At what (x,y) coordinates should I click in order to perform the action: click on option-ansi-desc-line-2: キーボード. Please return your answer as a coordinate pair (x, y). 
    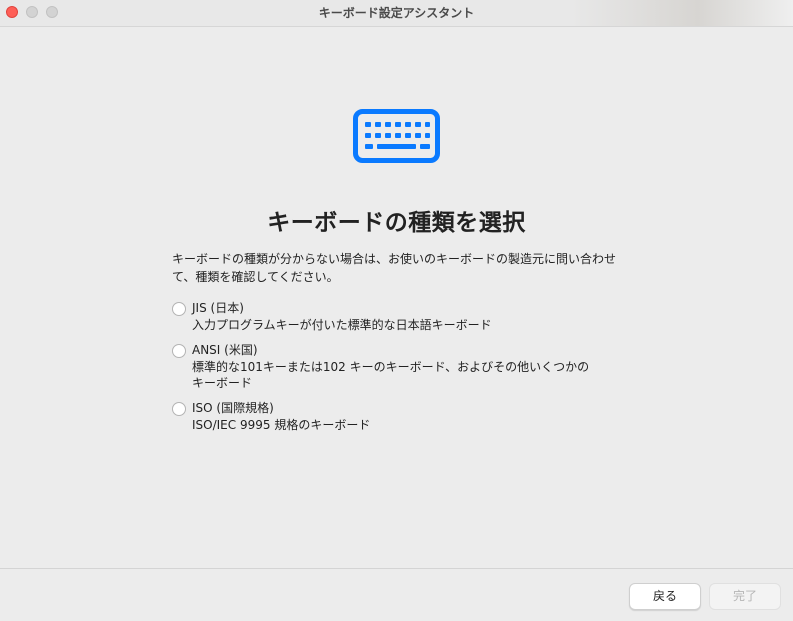
    Looking at the image, I should click on (222, 383).